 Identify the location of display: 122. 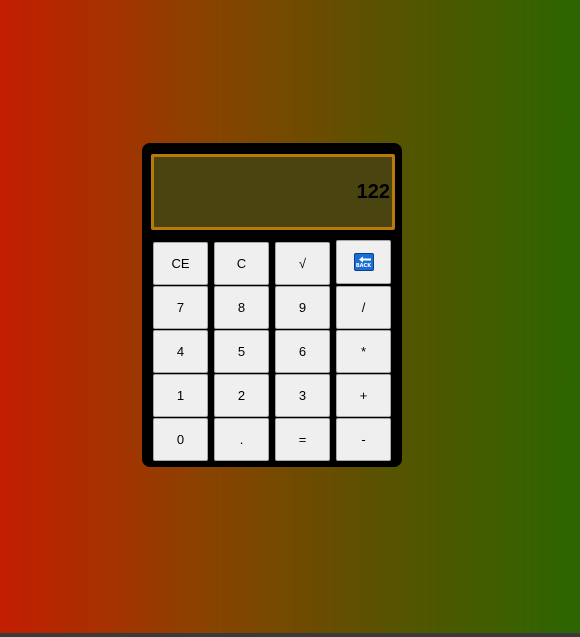
(273, 192).